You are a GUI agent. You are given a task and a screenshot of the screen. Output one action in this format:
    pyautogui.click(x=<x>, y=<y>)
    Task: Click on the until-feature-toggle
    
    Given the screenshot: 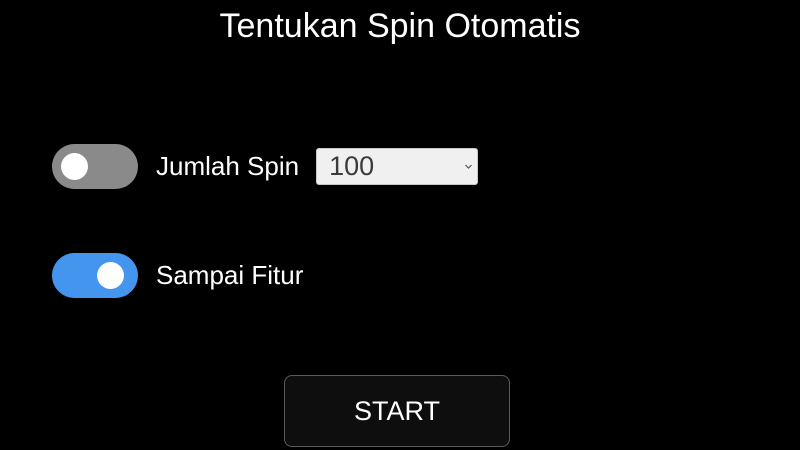 What is the action you would take?
    pyautogui.click(x=95, y=275)
    